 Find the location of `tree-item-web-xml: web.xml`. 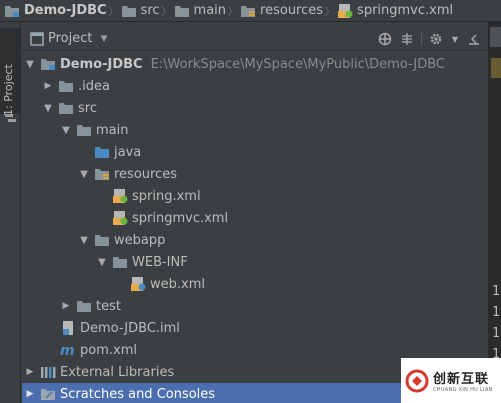

tree-item-web-xml: web.xml is located at coordinates (255, 284).